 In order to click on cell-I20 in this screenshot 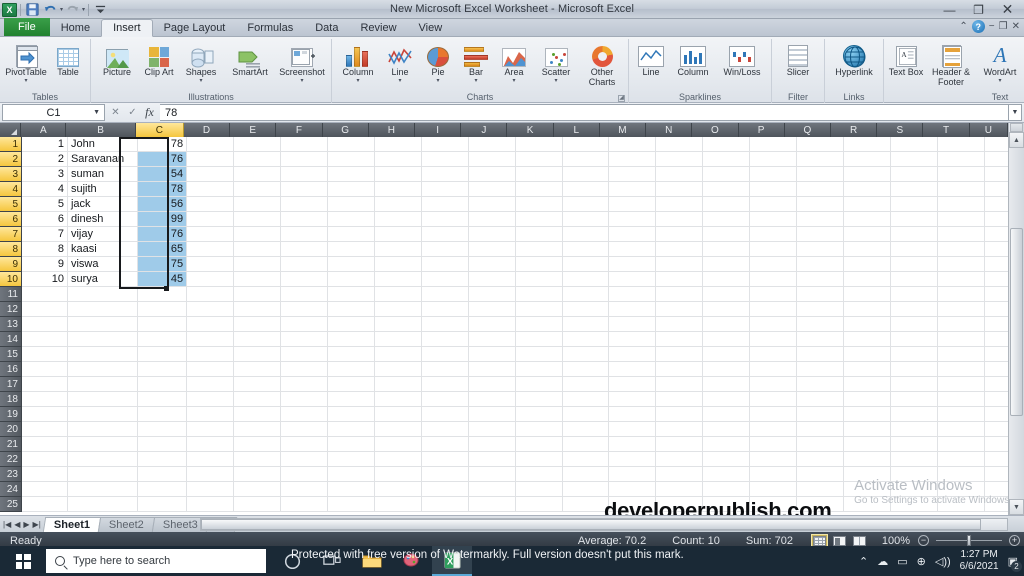, I will do `click(445, 429)`.